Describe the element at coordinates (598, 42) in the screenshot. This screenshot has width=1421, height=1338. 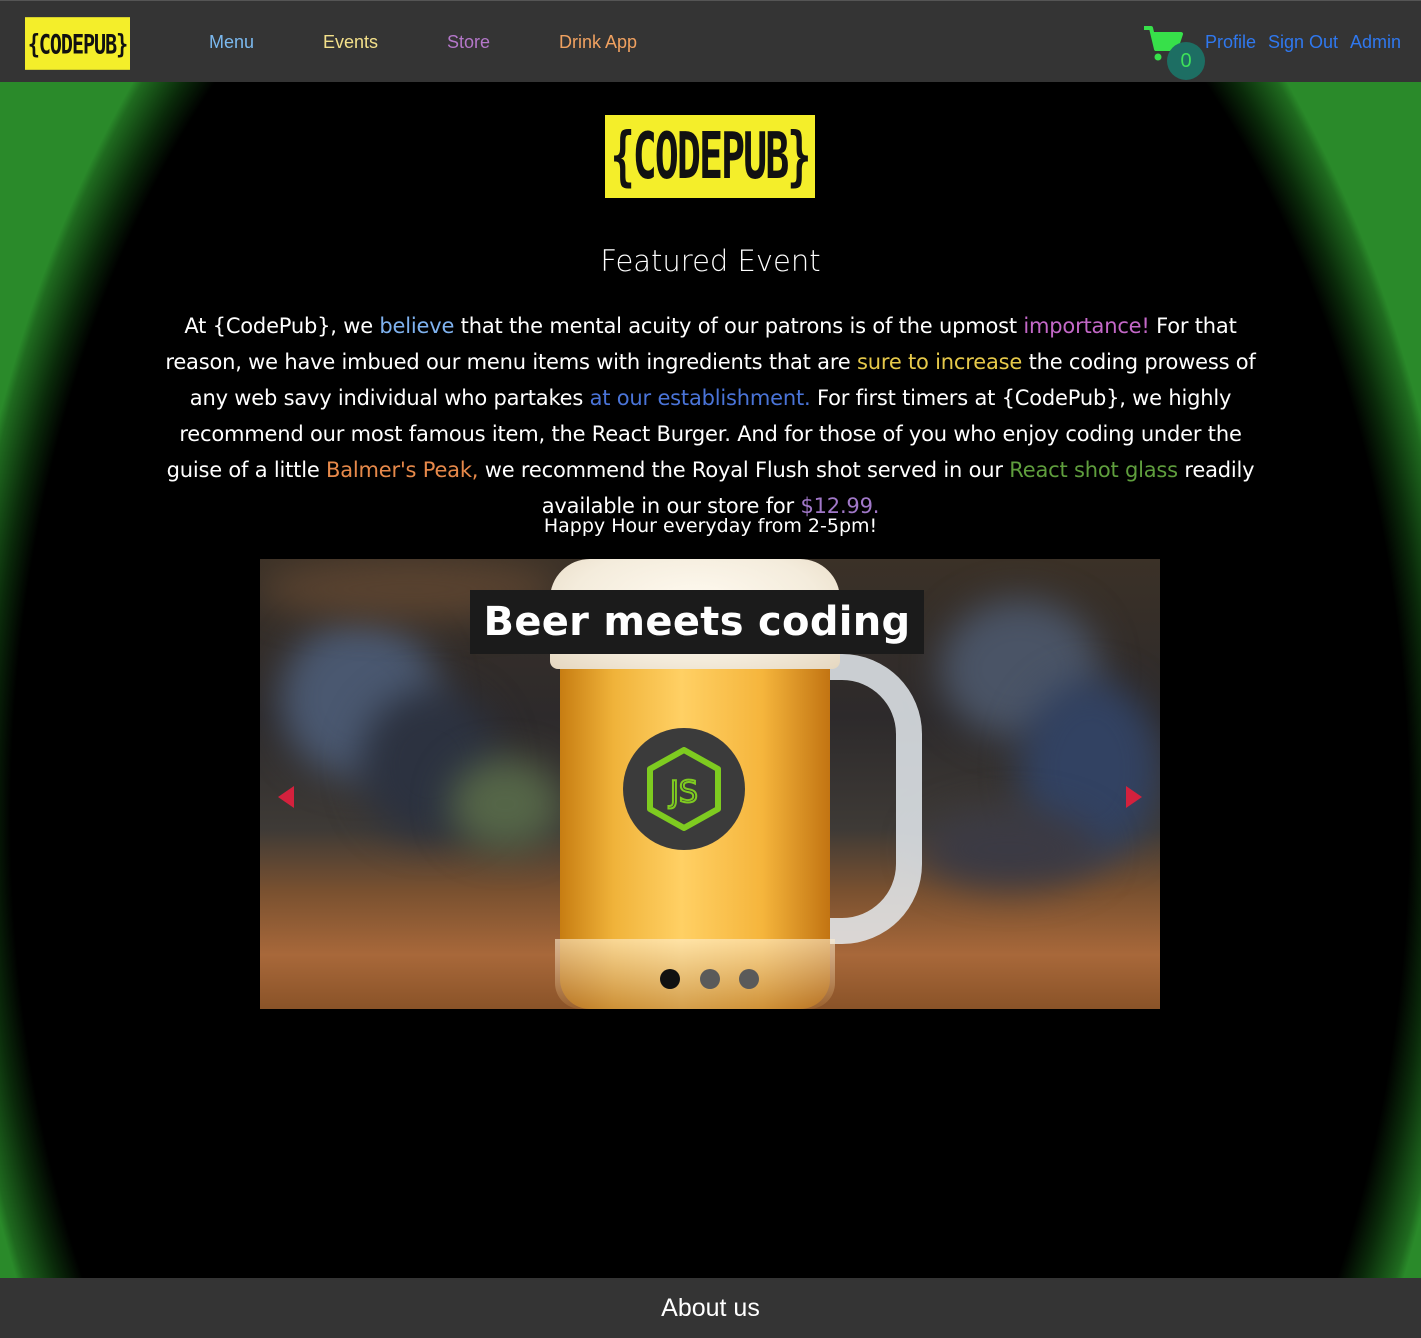
I see `nav-link-drink-app: Drink App` at that location.